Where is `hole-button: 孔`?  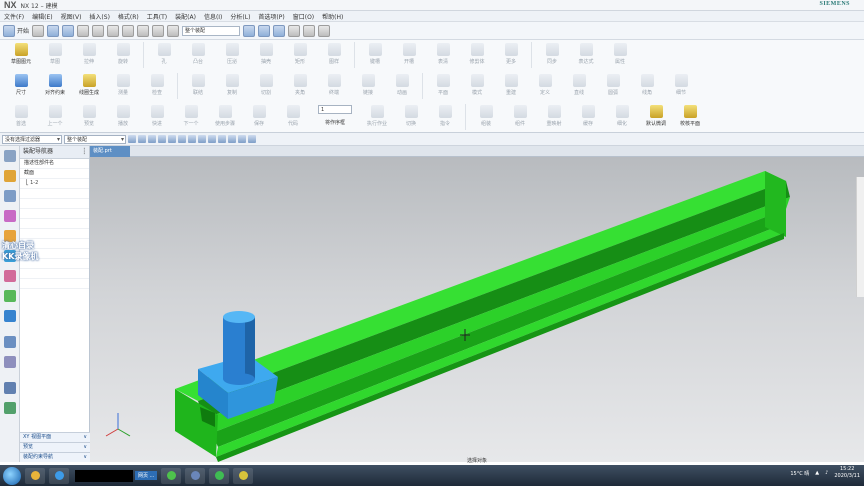 hole-button: 孔 is located at coordinates (164, 55).